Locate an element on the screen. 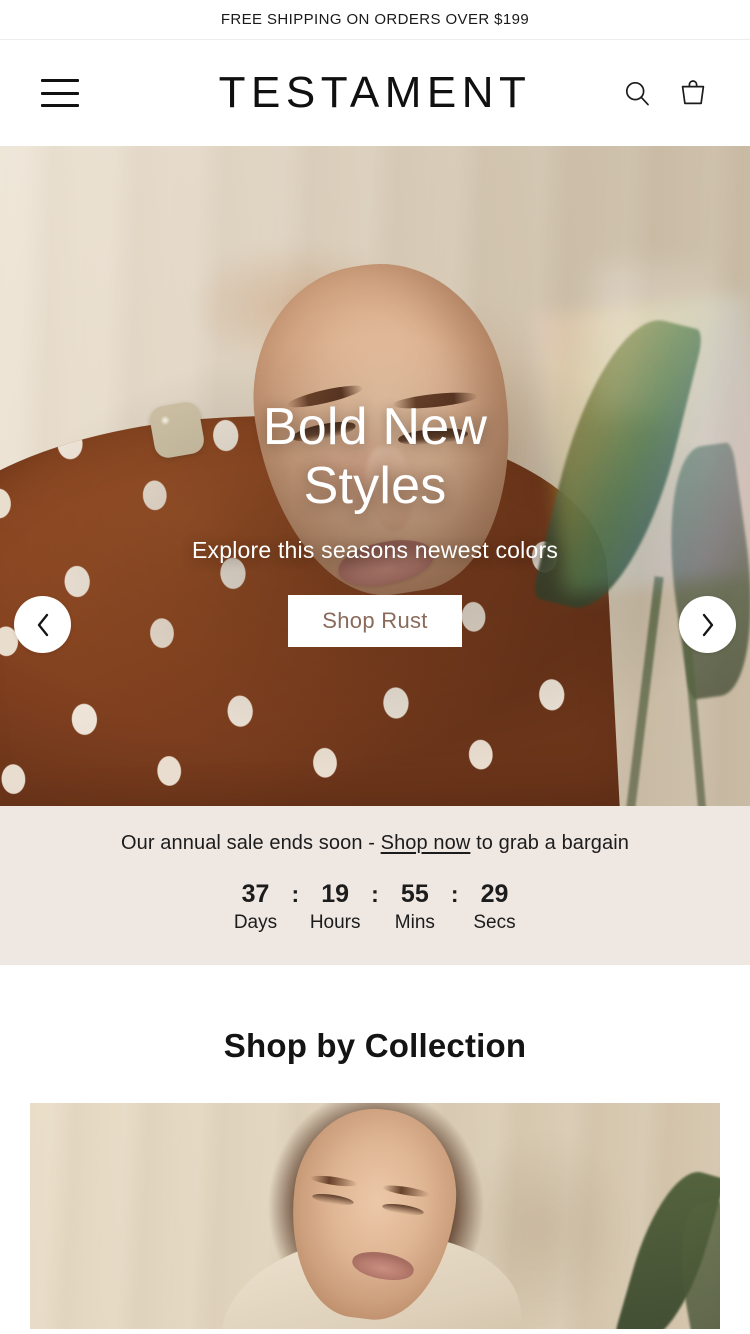 The height and width of the screenshot is (1334, 750). countdown-secs-label: Secs is located at coordinates (494, 922).